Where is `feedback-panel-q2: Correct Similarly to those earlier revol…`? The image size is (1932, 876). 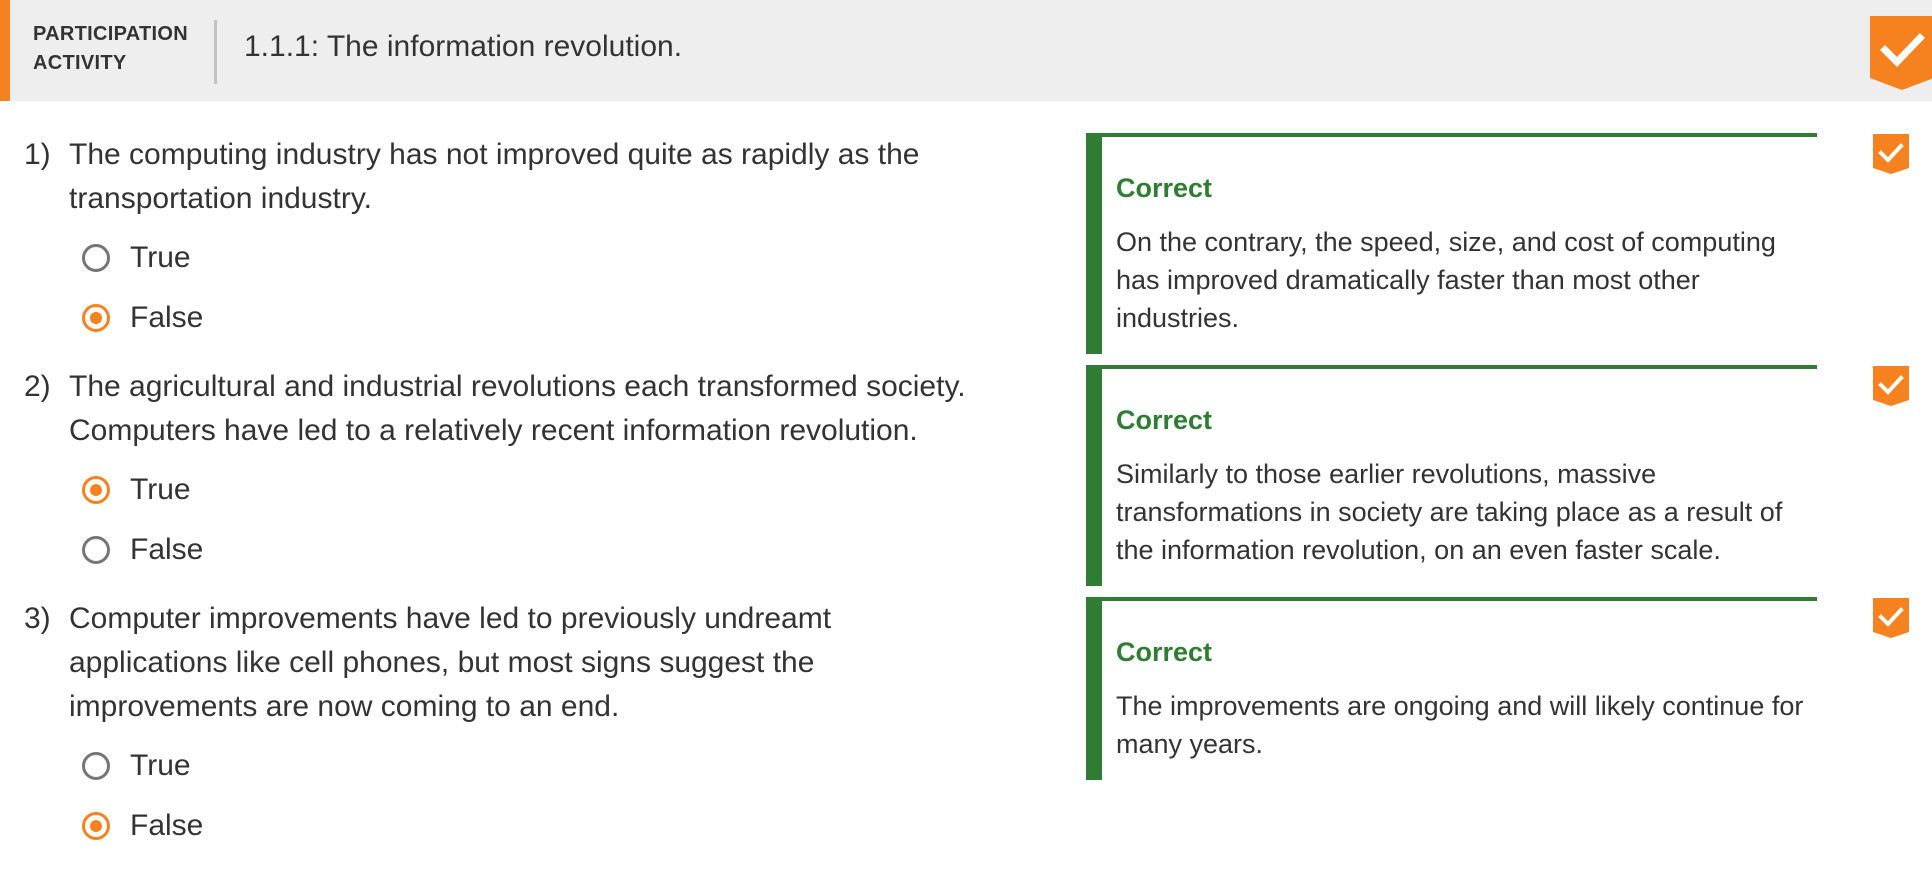
feedback-panel-q2: Correct Similarly to those earlier revol… is located at coordinates (1451, 475).